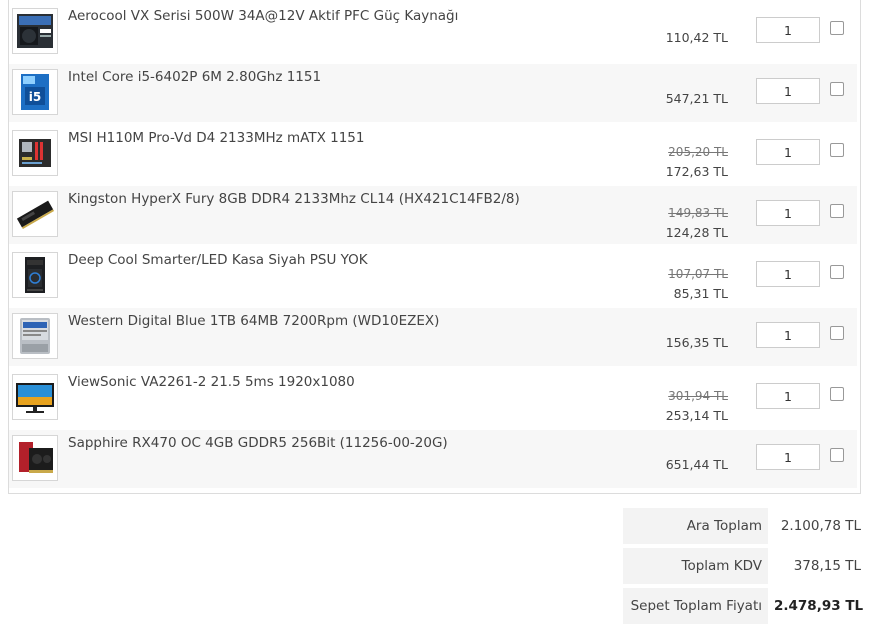  I want to click on hard-drive-icon, so click(35, 336).